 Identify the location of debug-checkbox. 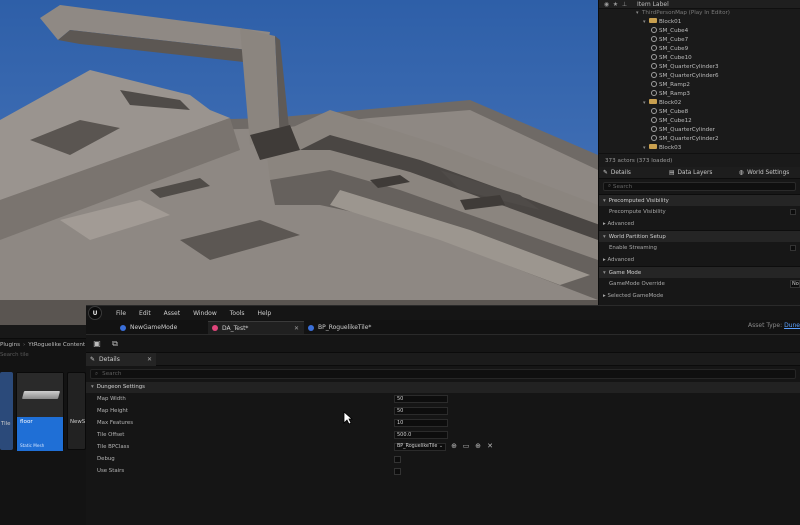
(397, 459).